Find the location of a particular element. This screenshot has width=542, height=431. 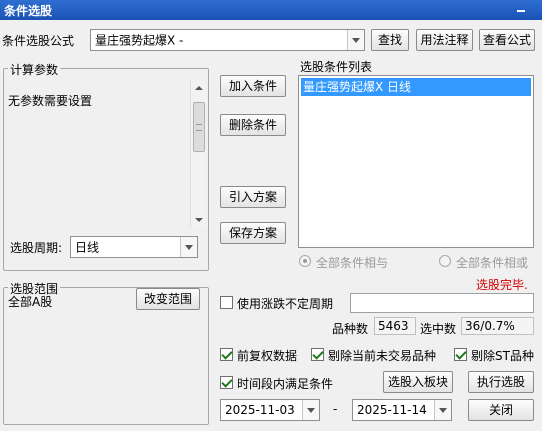

delete-condition-button: 删除条件 is located at coordinates (253, 125).